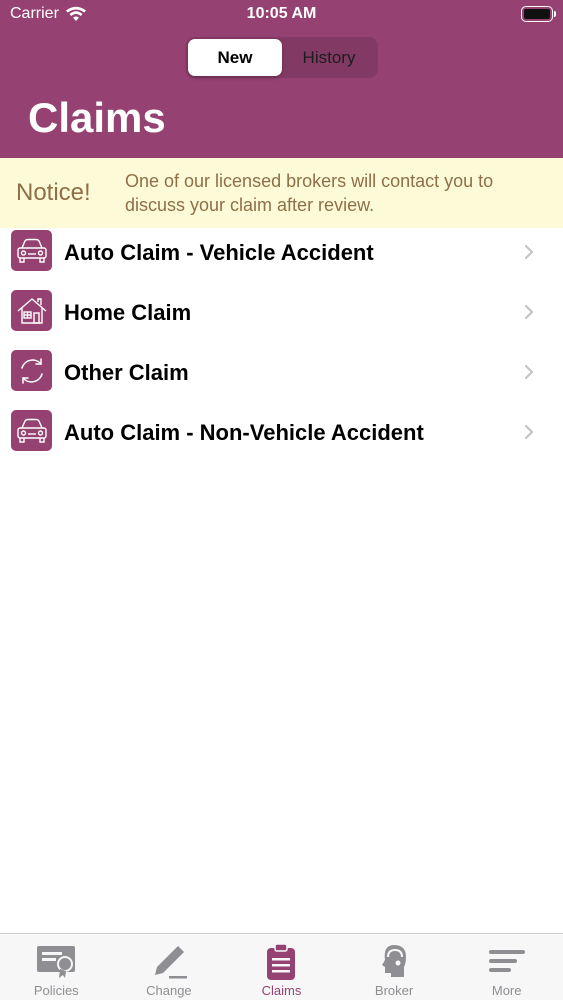 Image resolution: width=563 pixels, height=1000 pixels. I want to click on menu-lines-icon, so click(507, 962).